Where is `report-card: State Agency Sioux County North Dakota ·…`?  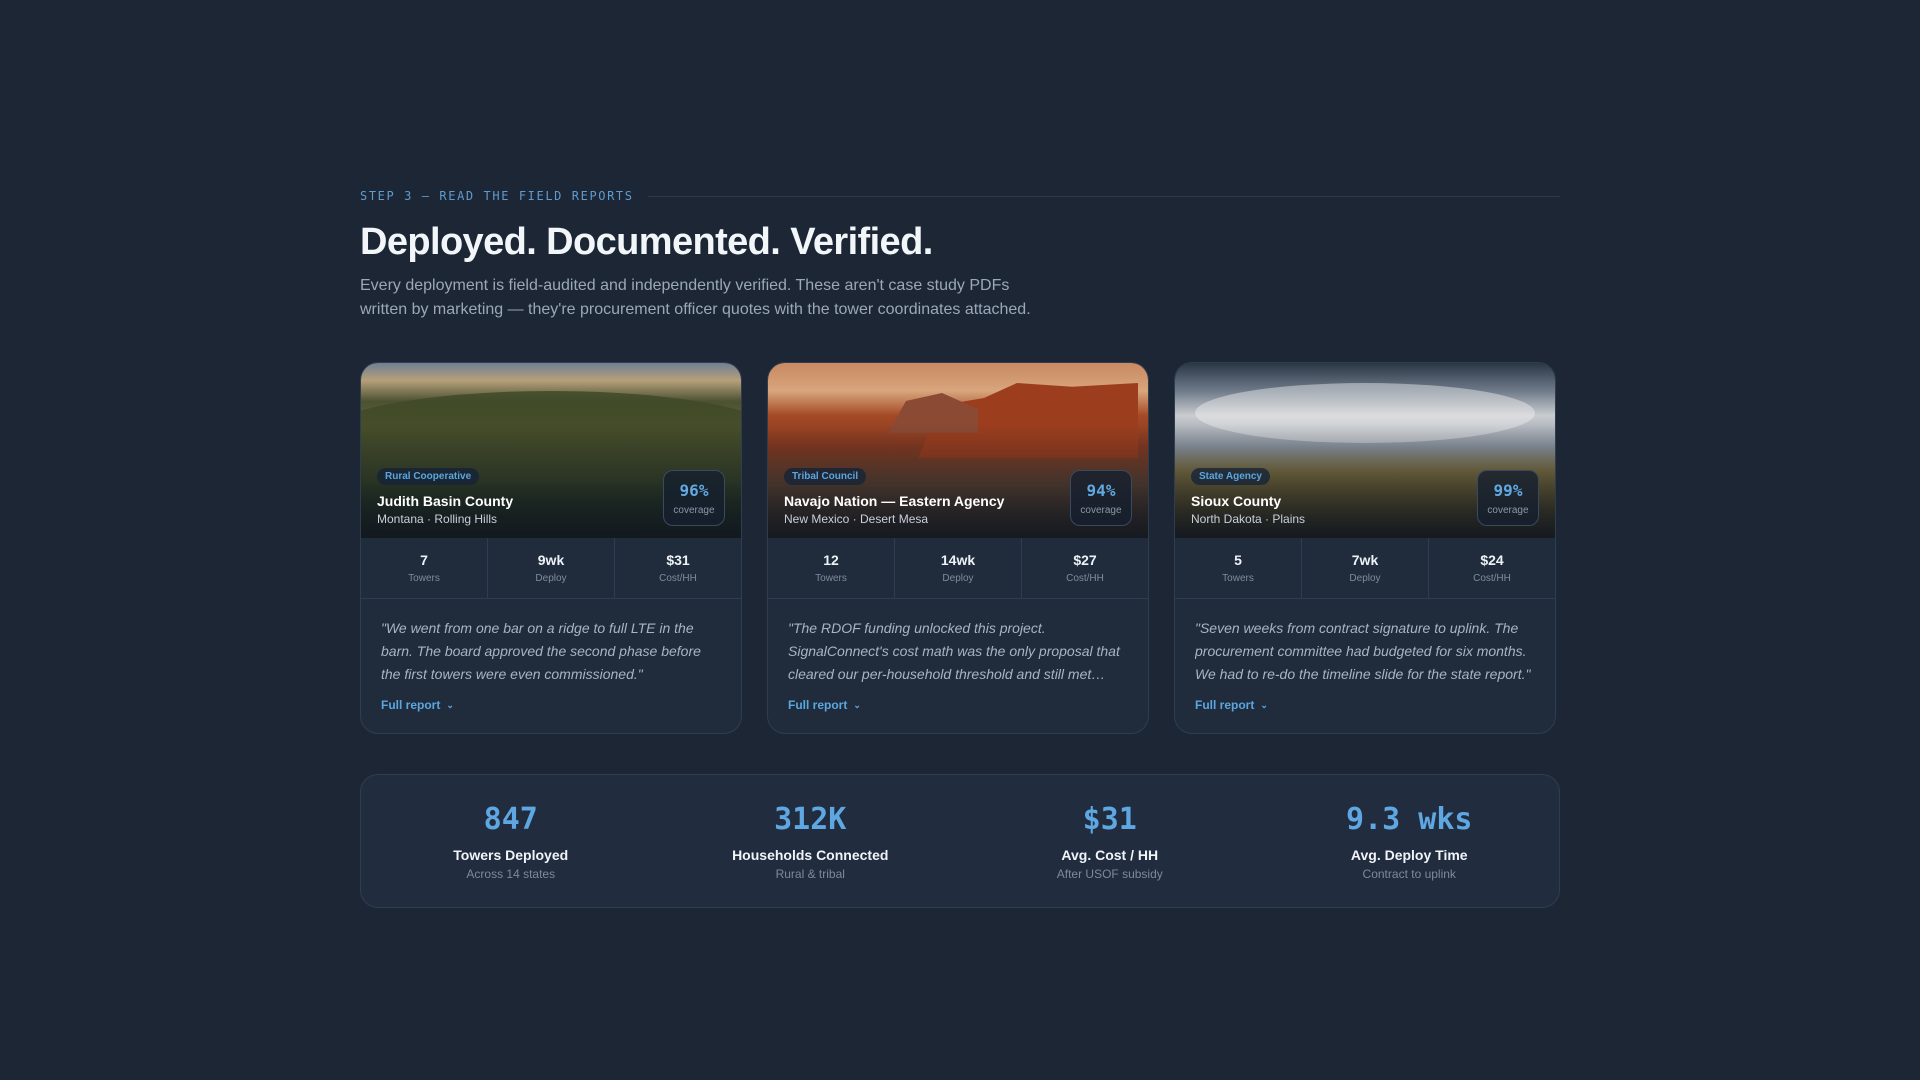 report-card: State Agency Sioux County North Dakota ·… is located at coordinates (1365, 548).